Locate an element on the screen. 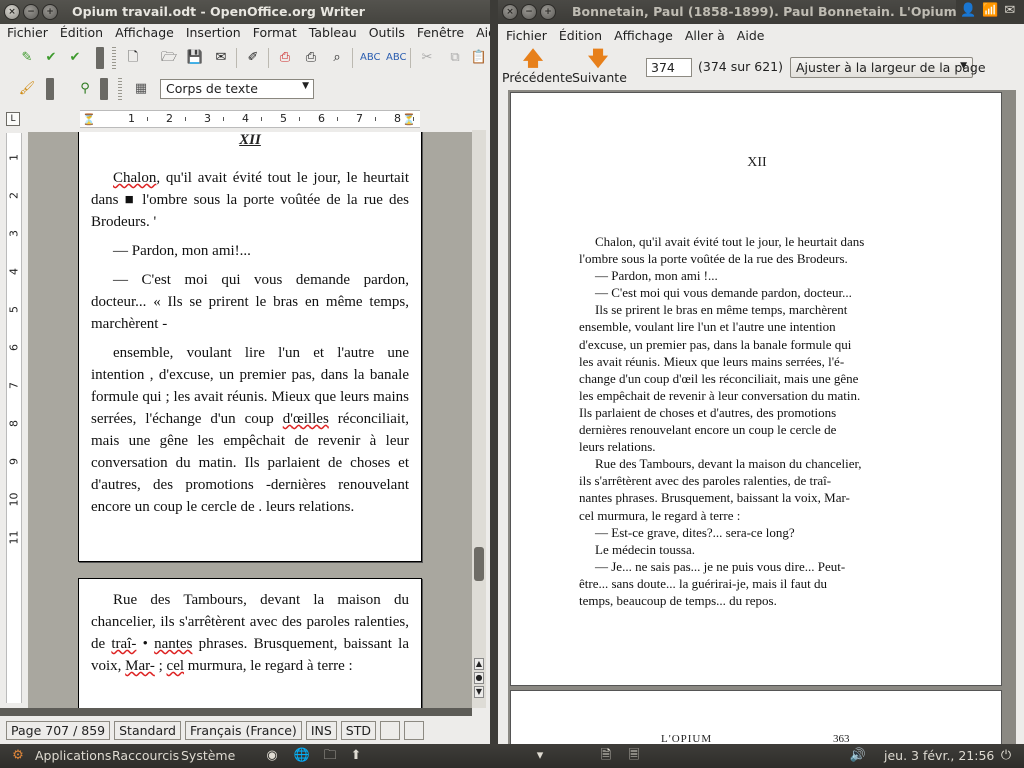  scanned-page: L'OPIUM 363 is located at coordinates (756, 717).